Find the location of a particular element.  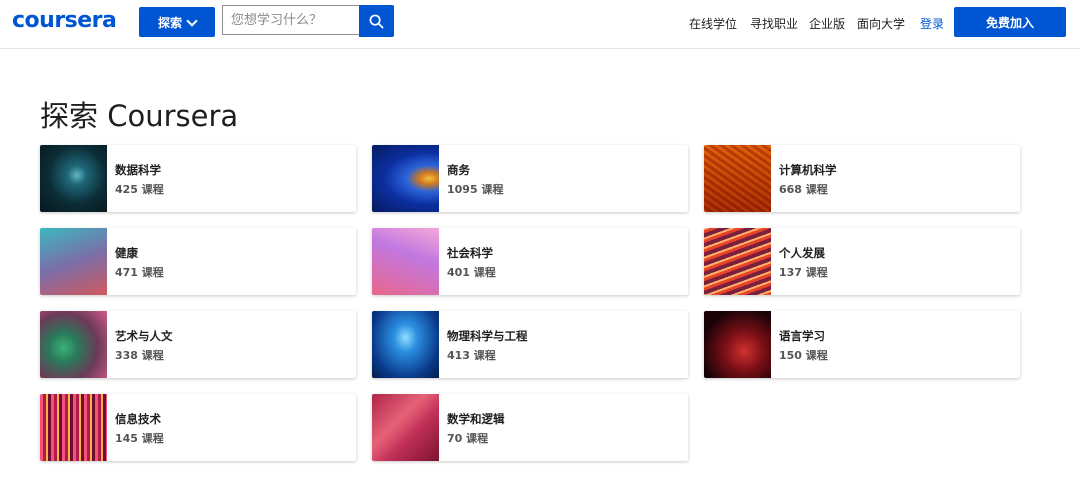

search-input is located at coordinates (290, 20).